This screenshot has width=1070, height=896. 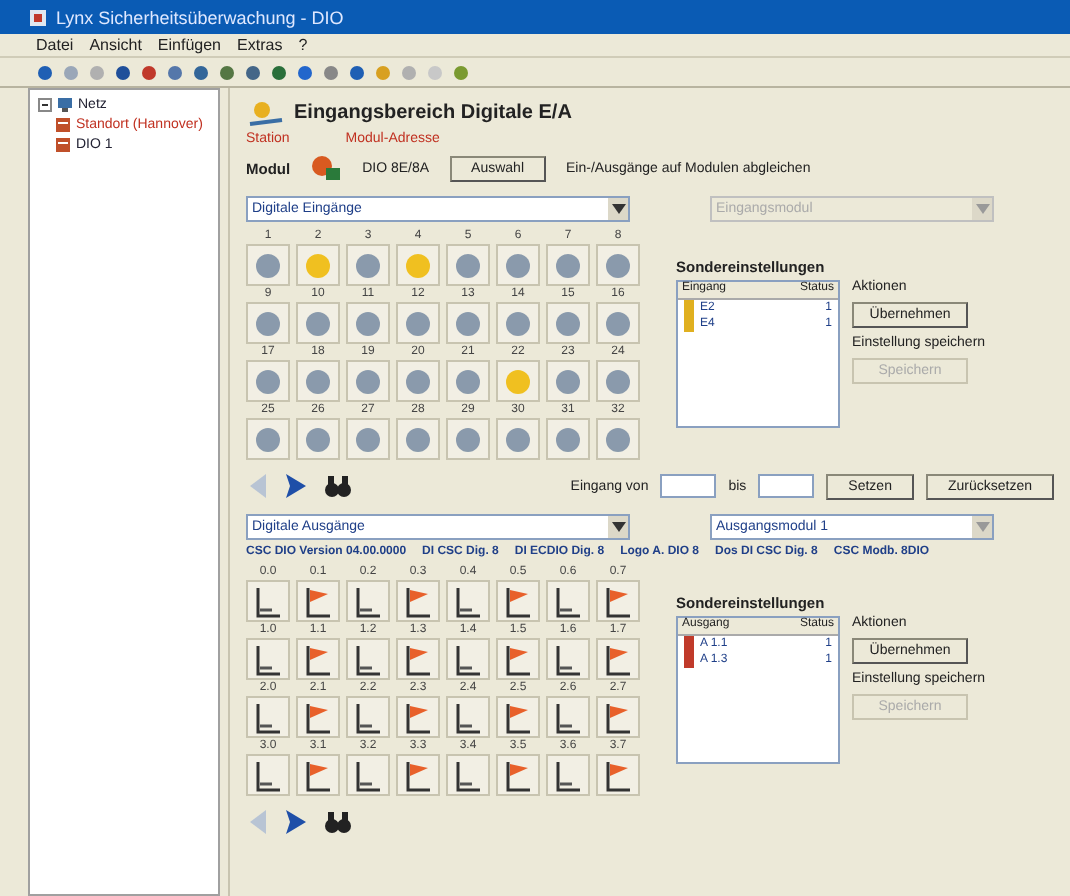 I want to click on menu-item: Extras, so click(x=260, y=45).